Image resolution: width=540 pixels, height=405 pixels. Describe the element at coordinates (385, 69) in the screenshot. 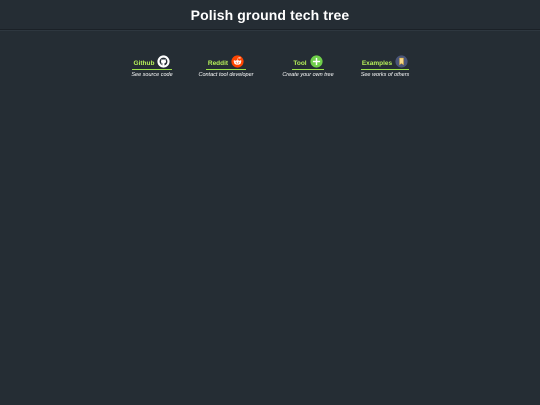

I see `examples-underline` at that location.